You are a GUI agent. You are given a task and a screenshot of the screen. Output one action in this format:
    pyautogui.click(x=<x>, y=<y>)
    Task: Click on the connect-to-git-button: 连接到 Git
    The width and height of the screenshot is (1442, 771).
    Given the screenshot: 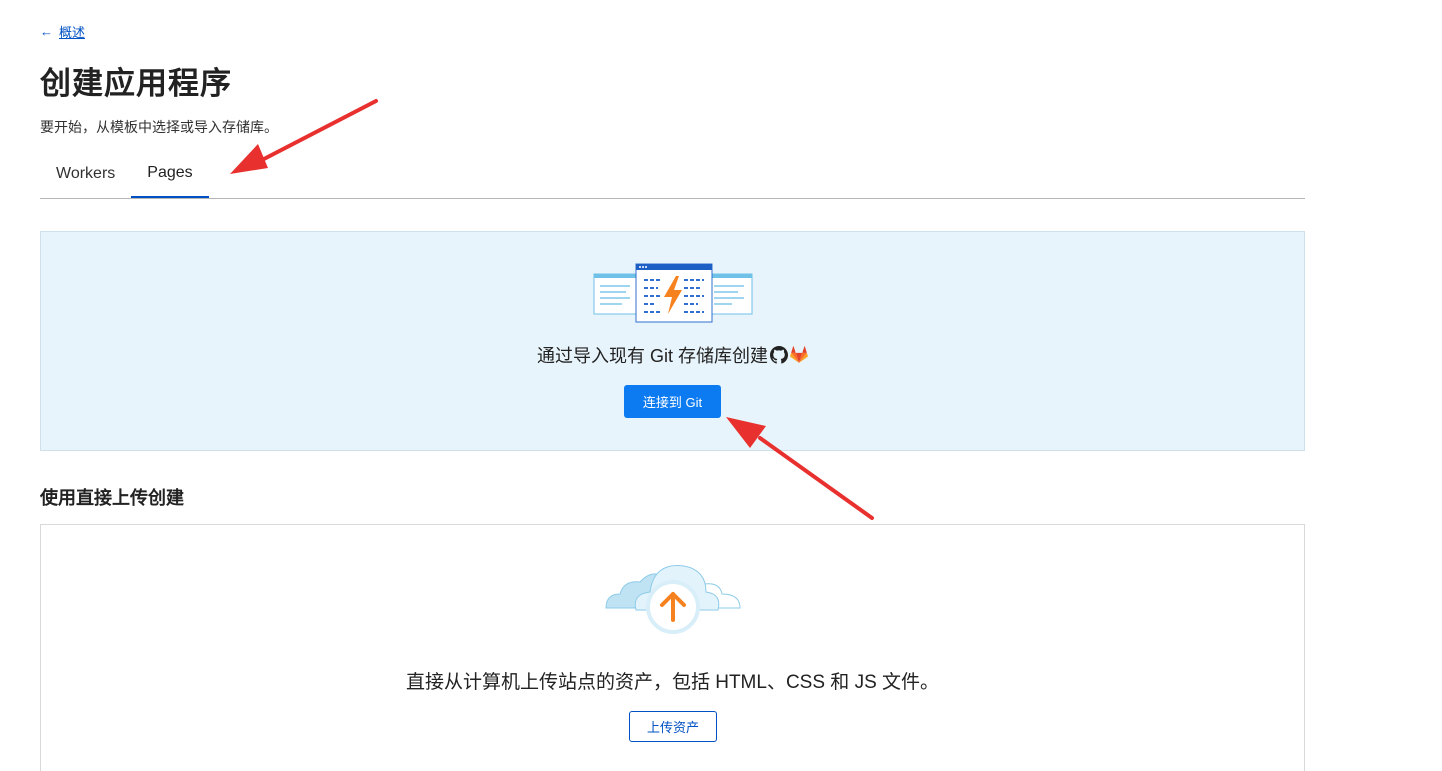 What is the action you would take?
    pyautogui.click(x=672, y=401)
    